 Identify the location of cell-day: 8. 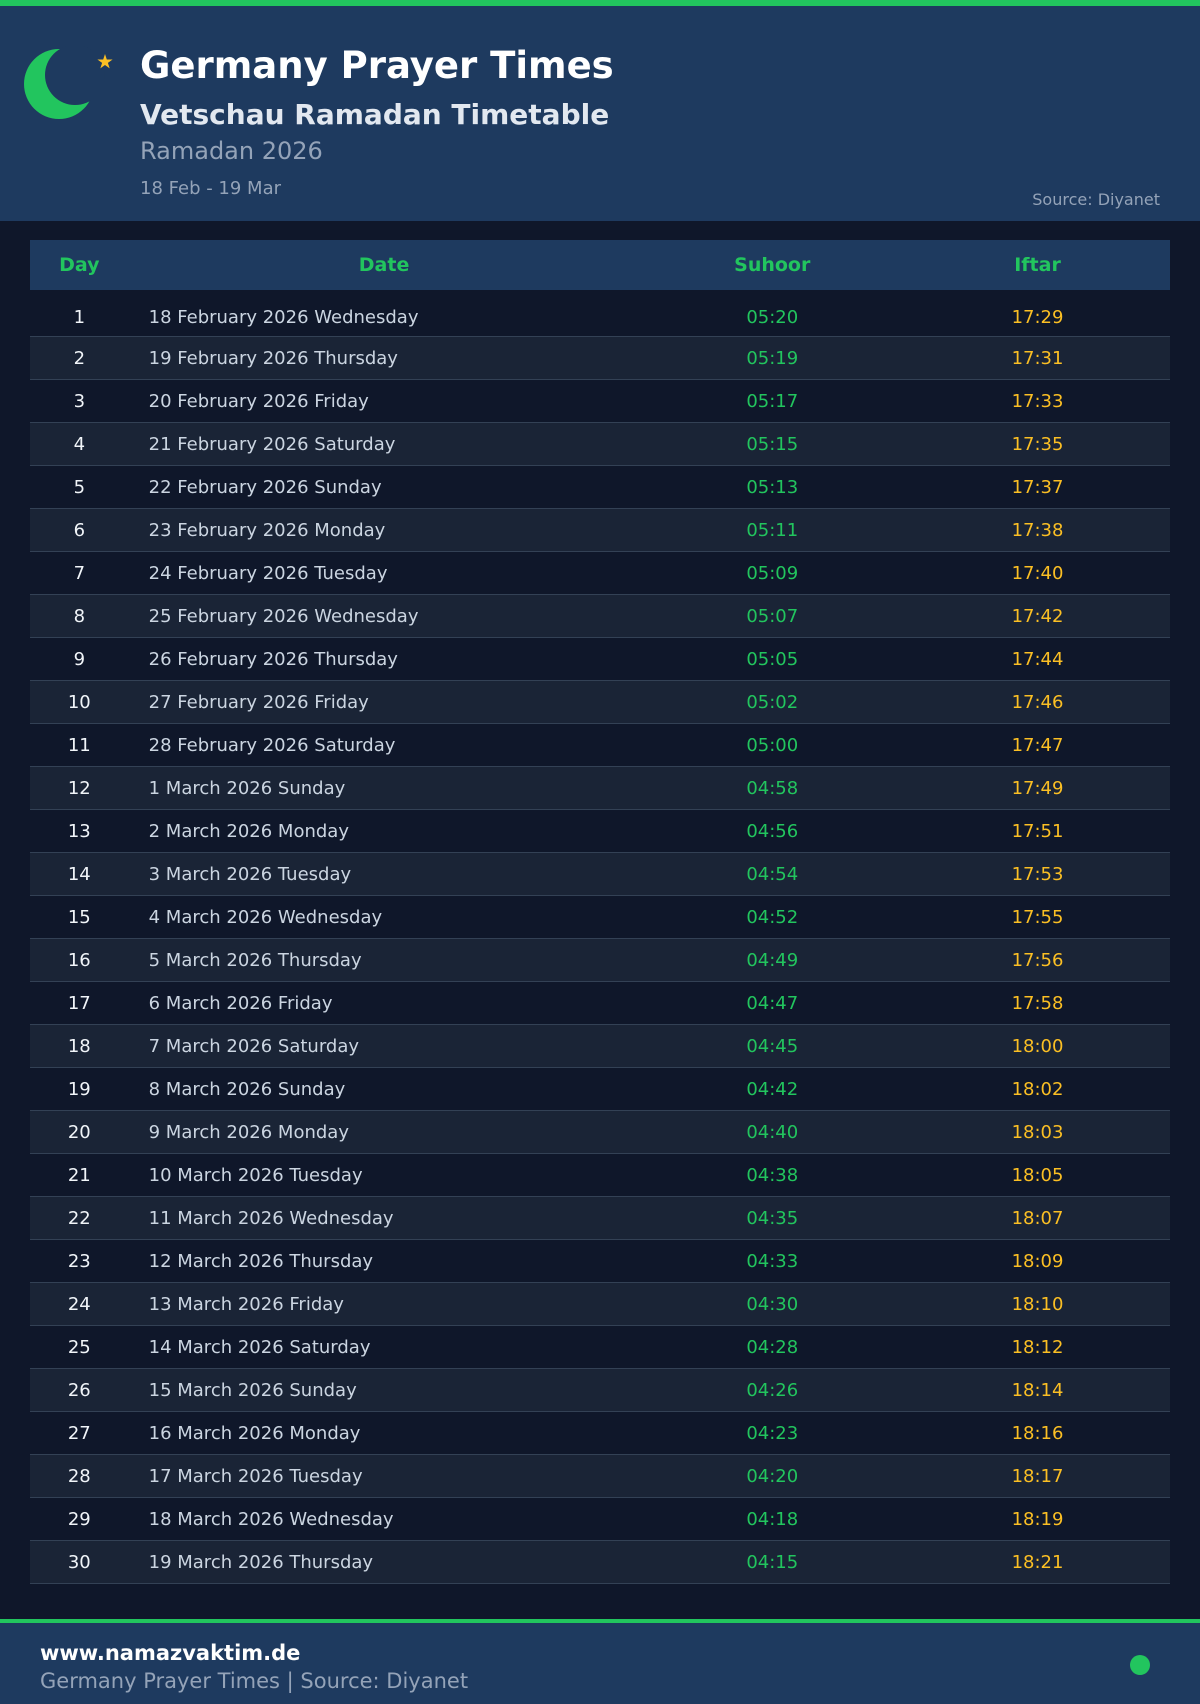
(79, 616).